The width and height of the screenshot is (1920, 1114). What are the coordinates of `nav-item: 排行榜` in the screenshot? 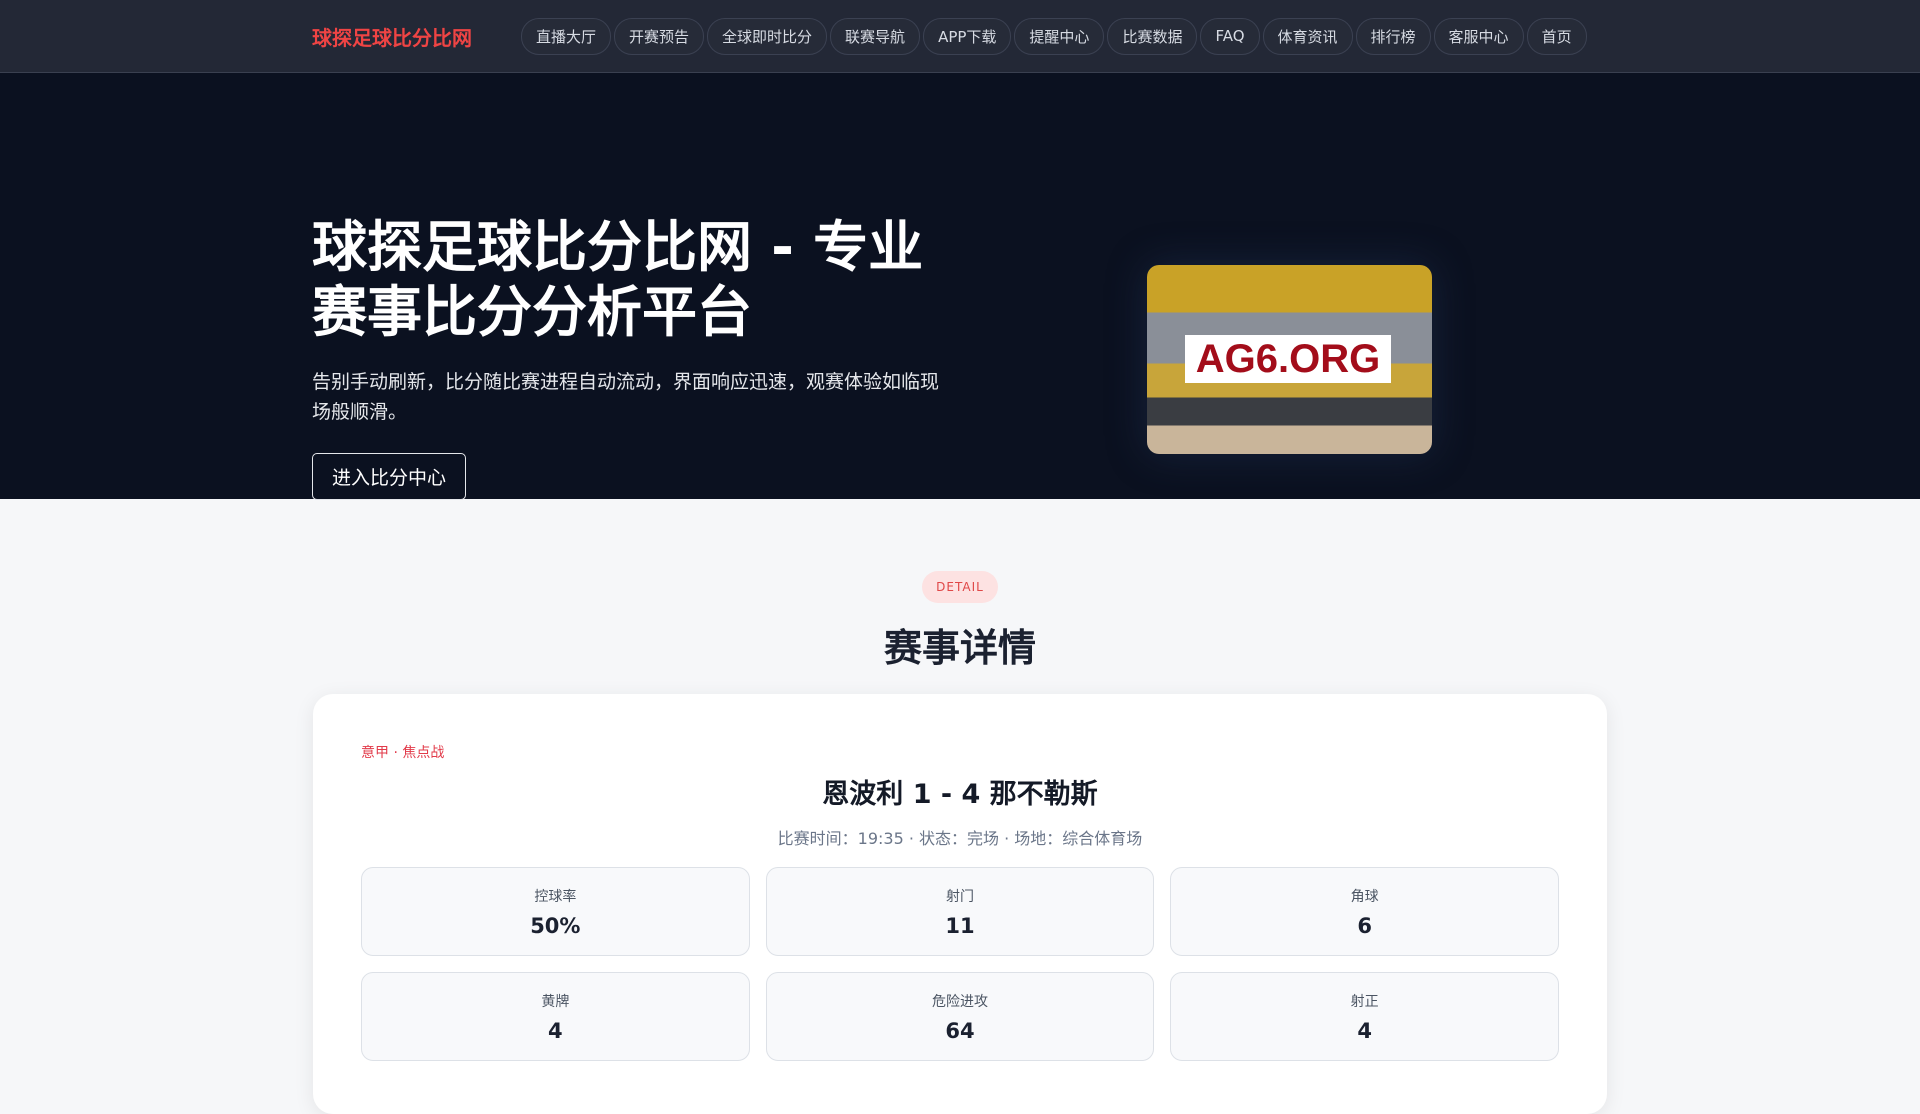 It's located at (1393, 36).